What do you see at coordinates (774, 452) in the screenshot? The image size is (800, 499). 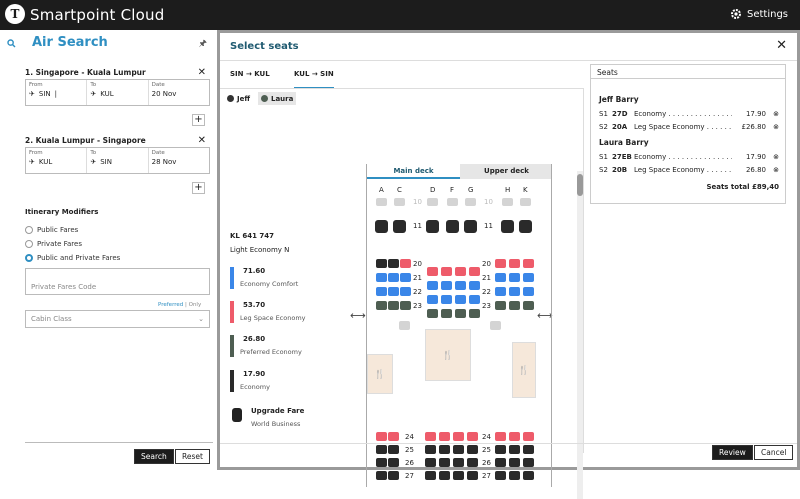 I see `cancel-button: Cancel` at bounding box center [774, 452].